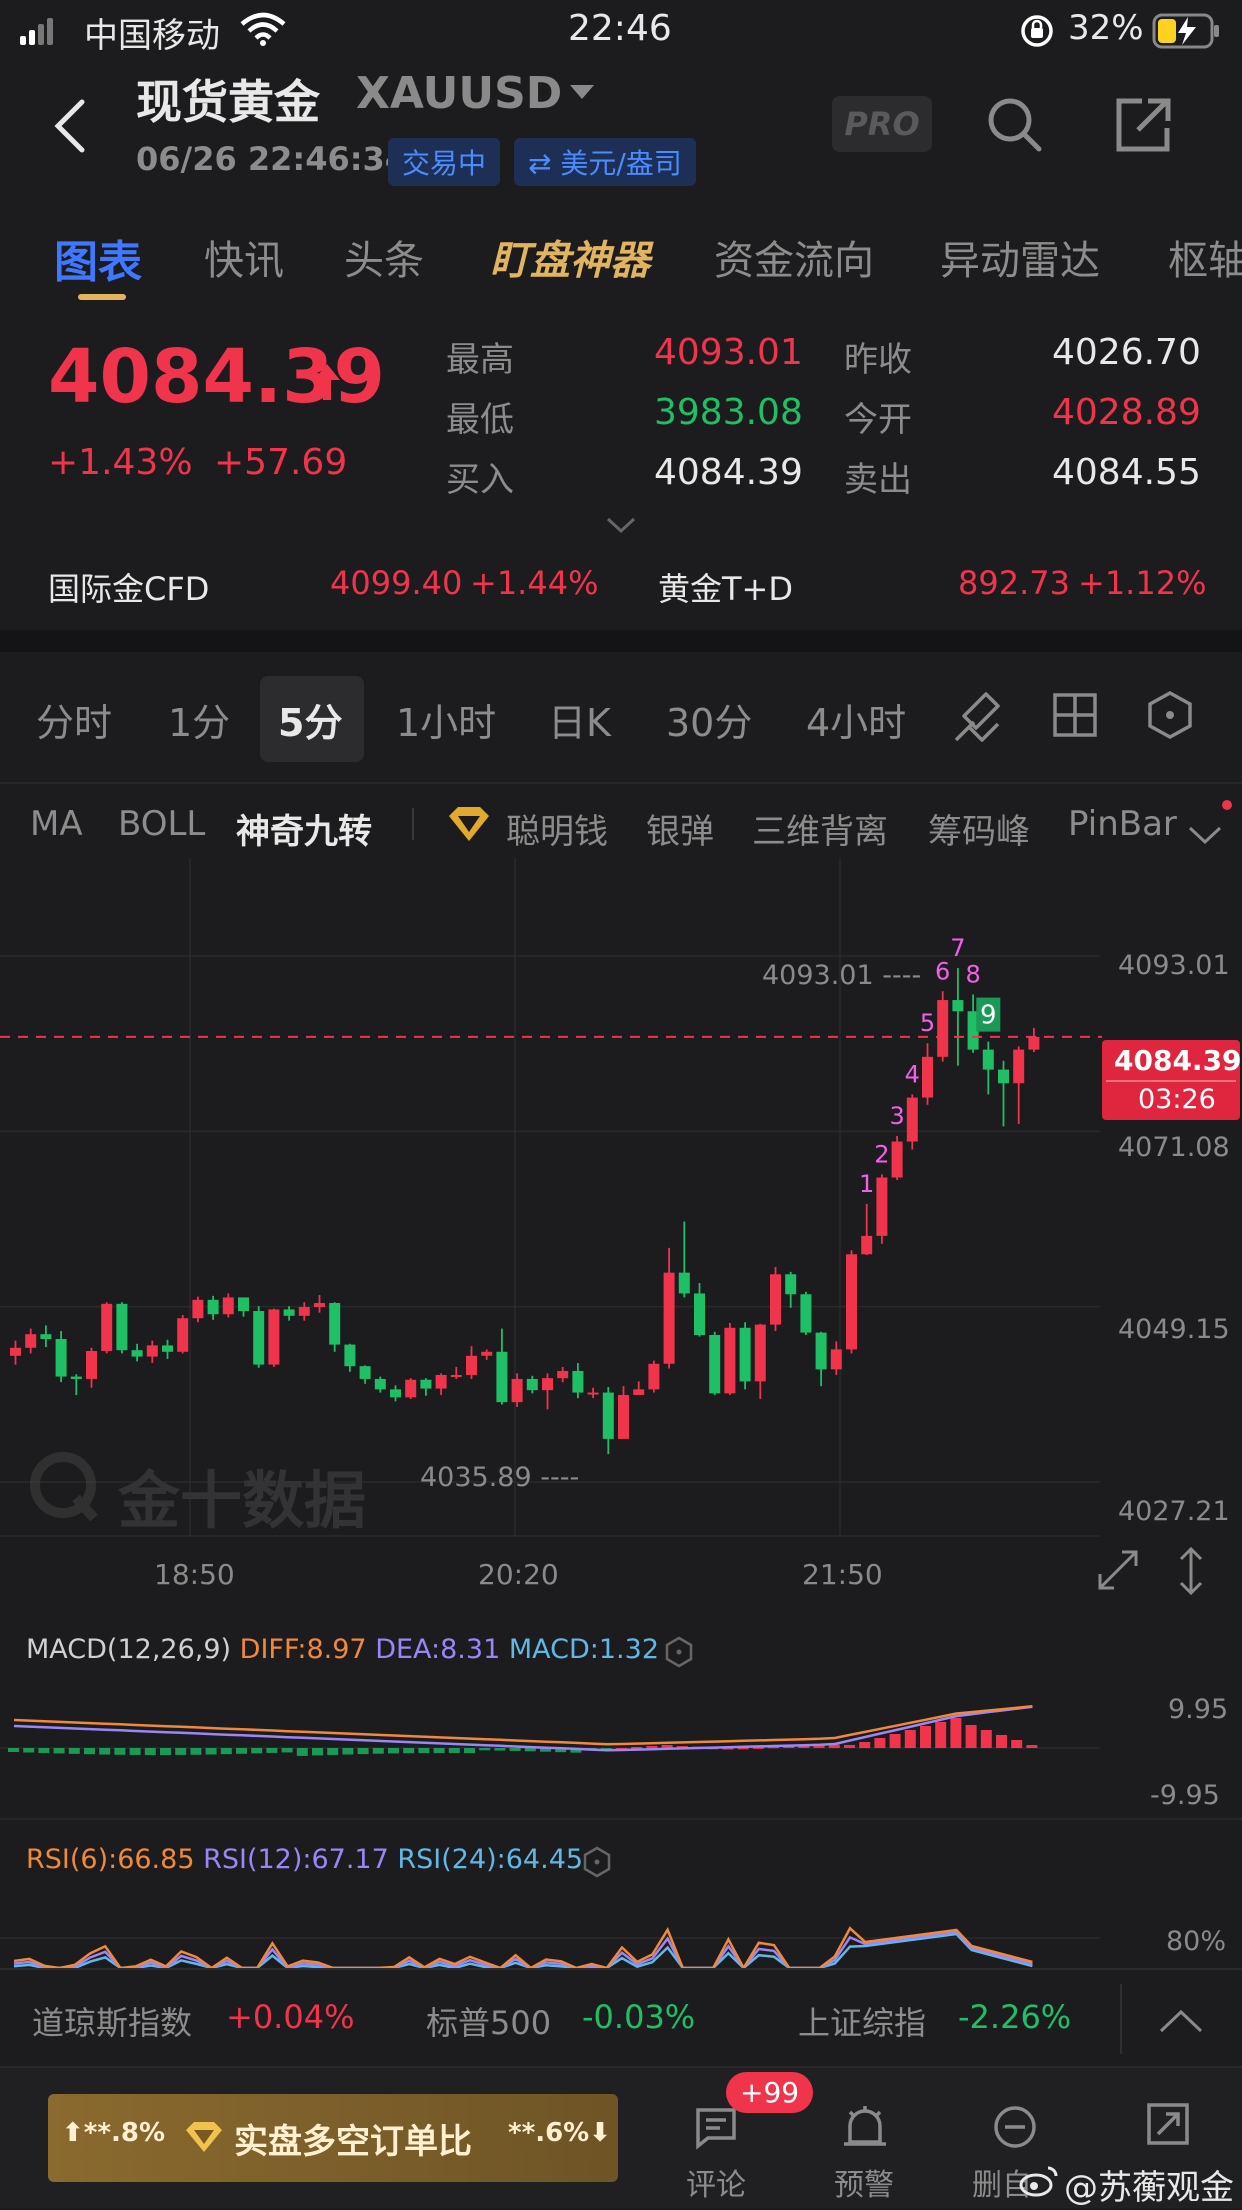 The width and height of the screenshot is (1242, 2210). What do you see at coordinates (304, 828) in the screenshot?
I see `indicator-td-nine: 神奇九转` at bounding box center [304, 828].